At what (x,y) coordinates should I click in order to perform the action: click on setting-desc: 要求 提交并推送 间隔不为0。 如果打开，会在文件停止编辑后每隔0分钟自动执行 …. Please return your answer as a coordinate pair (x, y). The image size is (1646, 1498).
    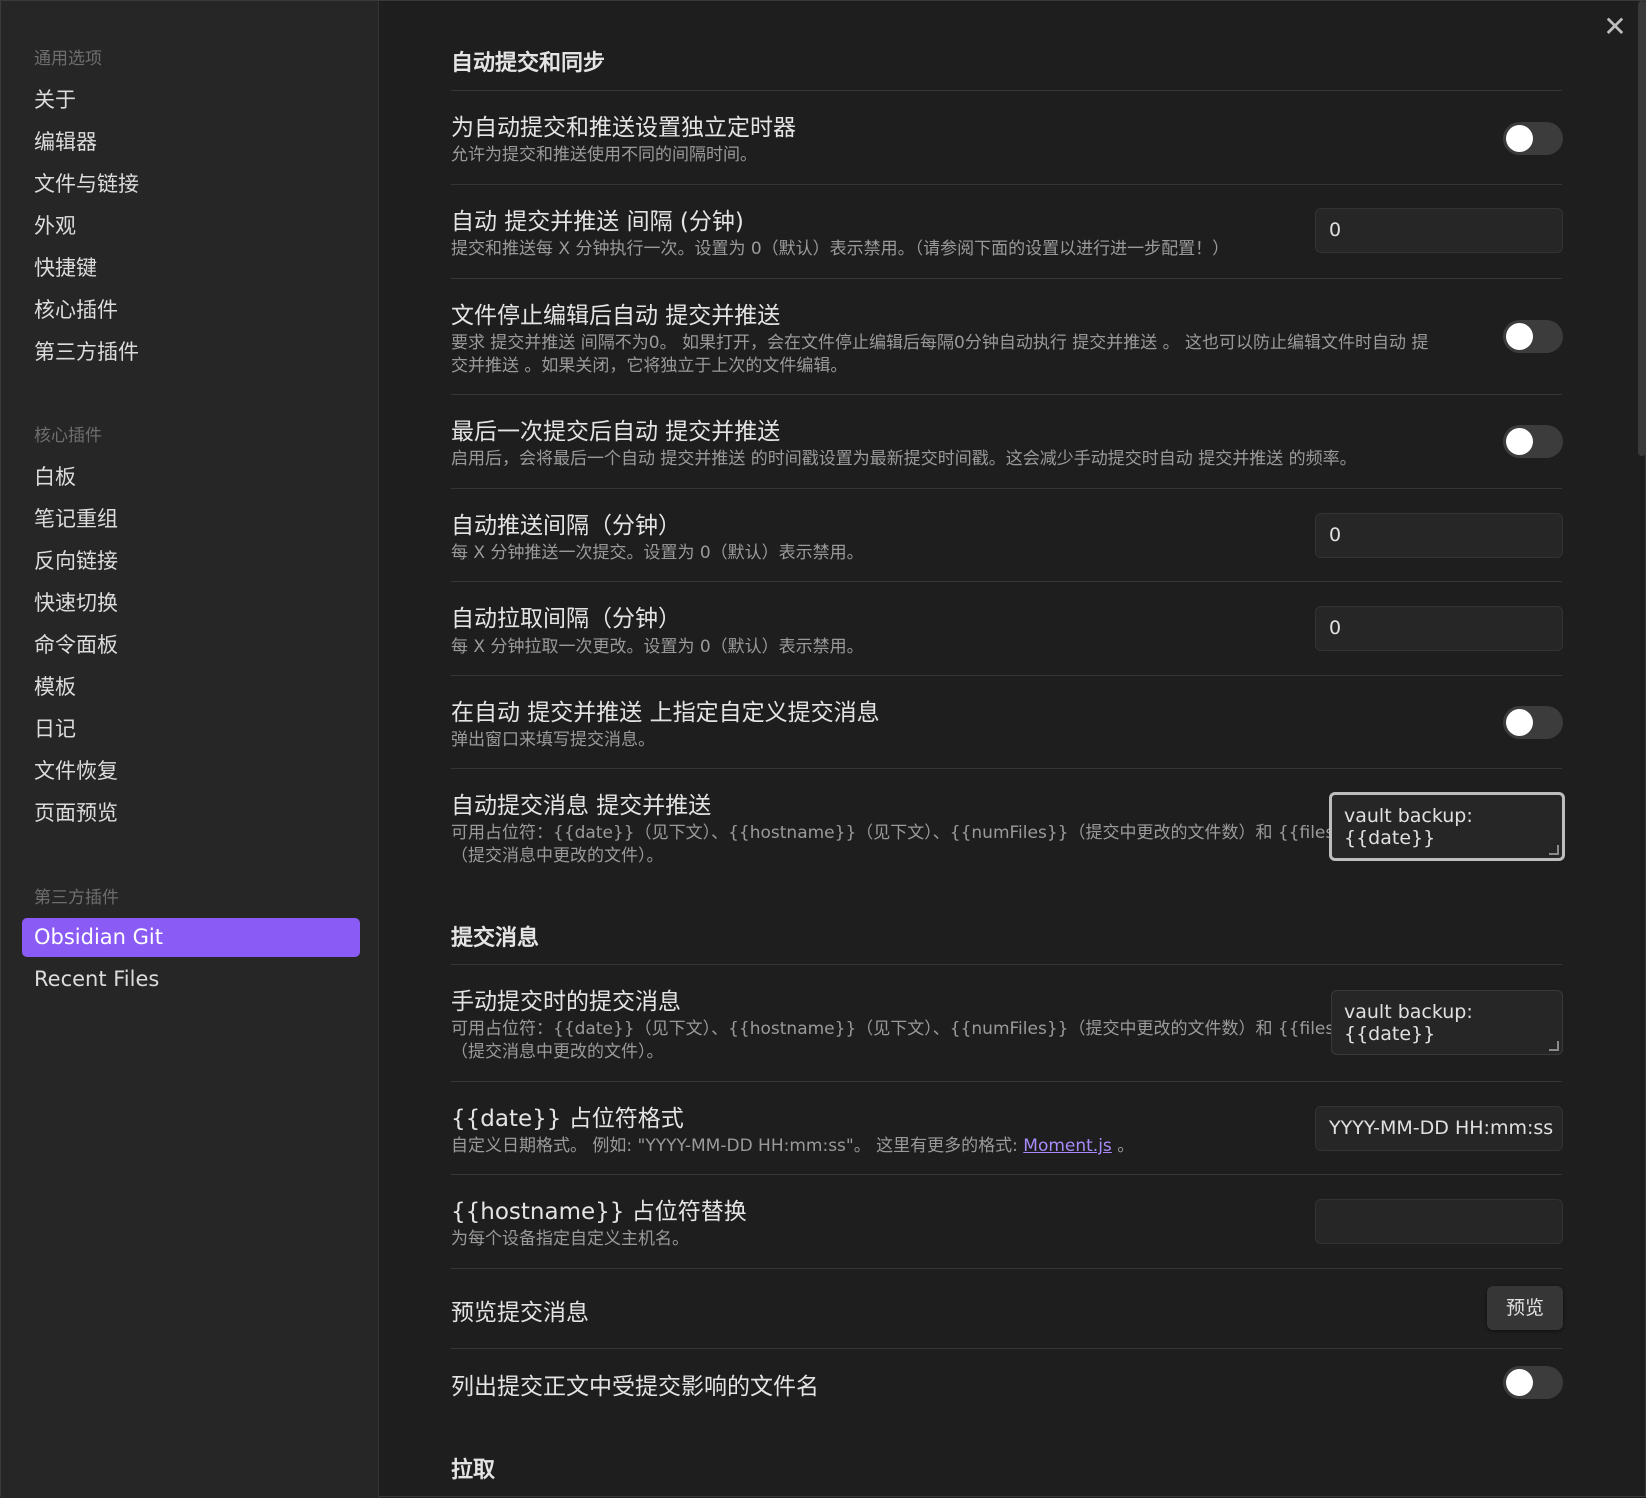
    Looking at the image, I should click on (940, 343).